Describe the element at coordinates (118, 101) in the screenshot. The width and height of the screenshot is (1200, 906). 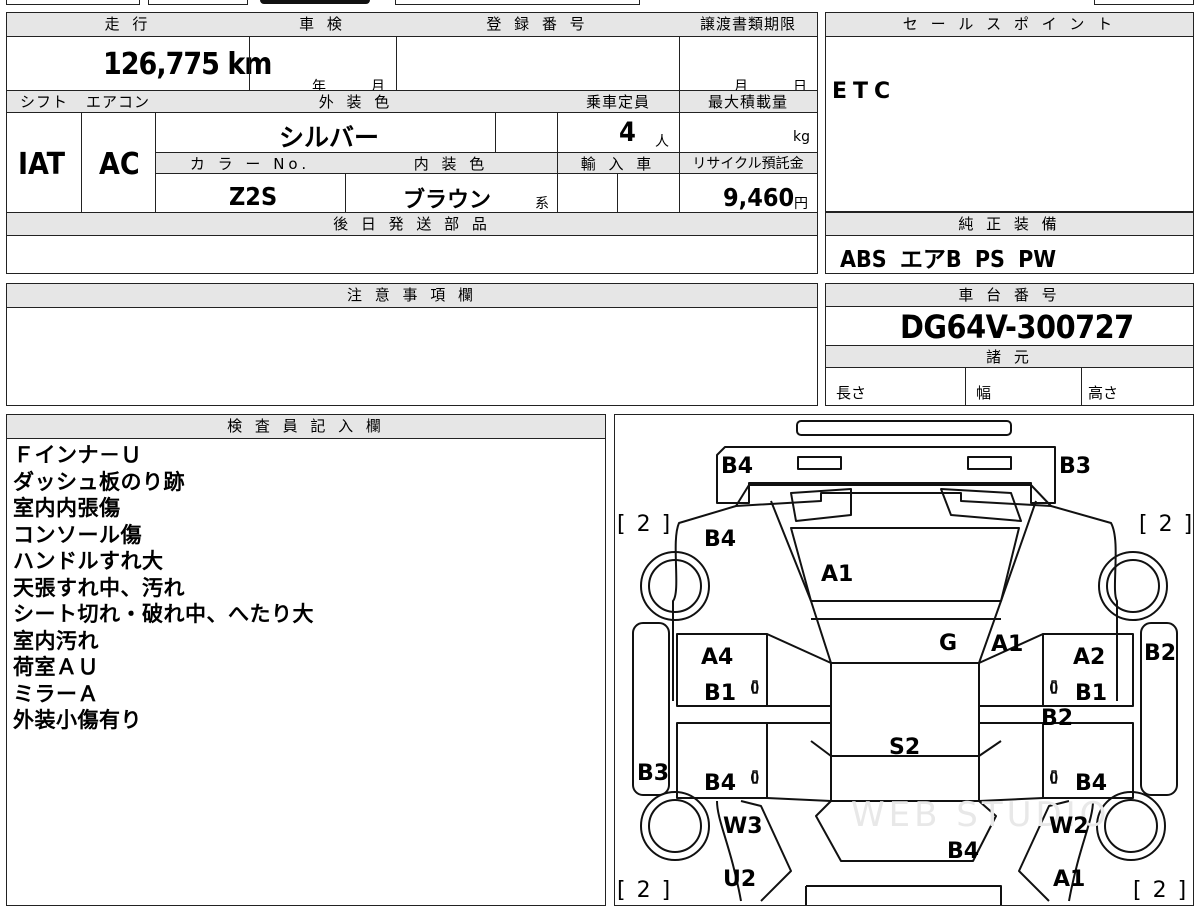
I see `aircon-header: エアコン` at that location.